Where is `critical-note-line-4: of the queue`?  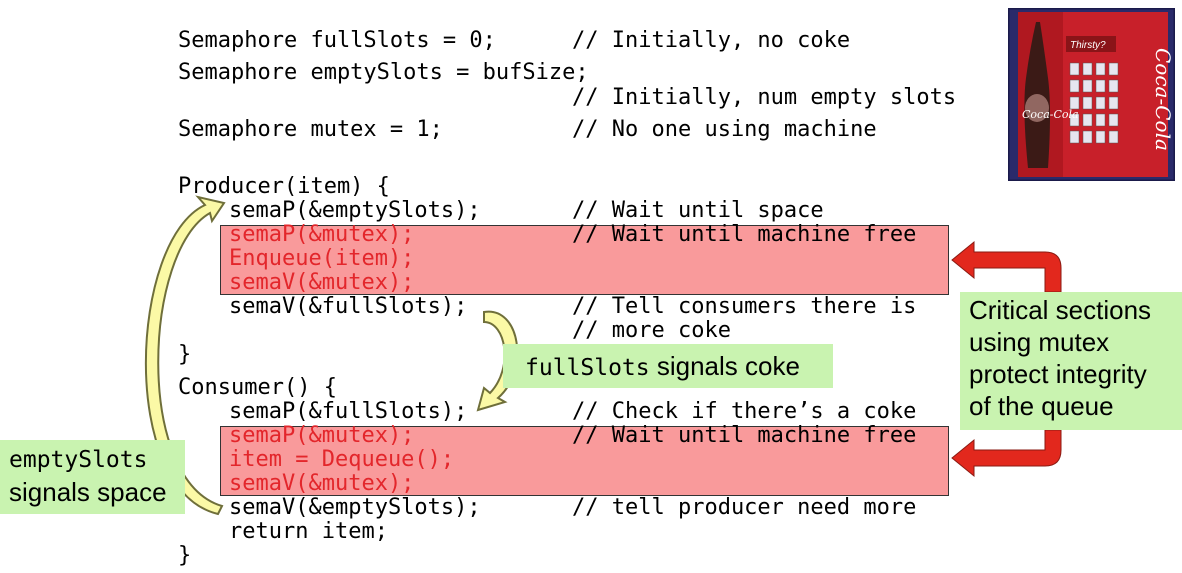 critical-note-line-4: of the queue is located at coordinates (1041, 406).